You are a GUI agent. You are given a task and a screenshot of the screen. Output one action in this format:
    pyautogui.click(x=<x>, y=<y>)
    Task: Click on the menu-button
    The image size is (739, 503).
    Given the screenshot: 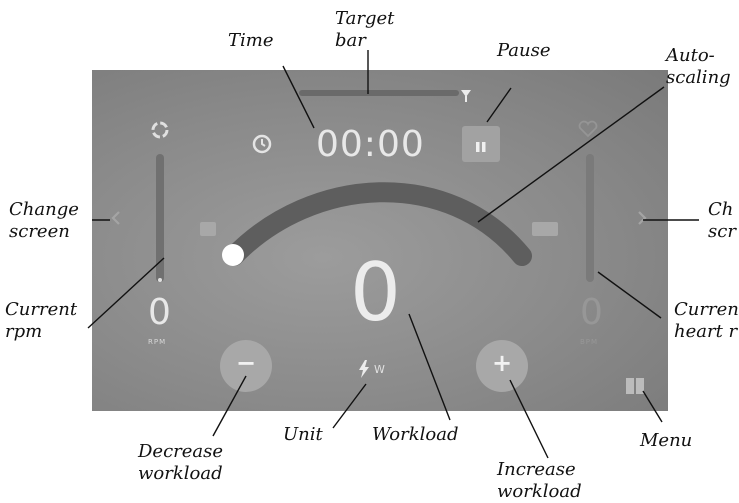 What is the action you would take?
    pyautogui.click(x=635, y=386)
    